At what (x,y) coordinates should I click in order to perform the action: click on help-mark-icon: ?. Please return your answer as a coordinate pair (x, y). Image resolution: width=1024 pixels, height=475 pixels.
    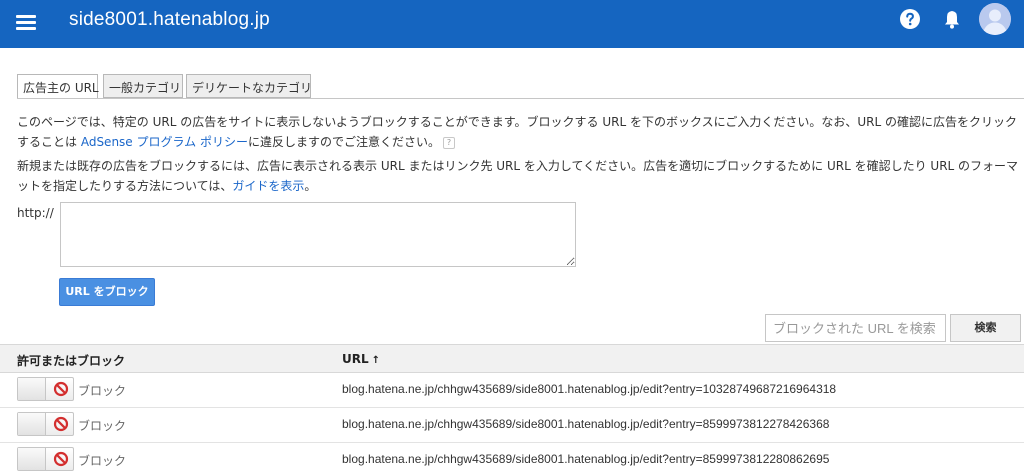
    Looking at the image, I should click on (448, 142).